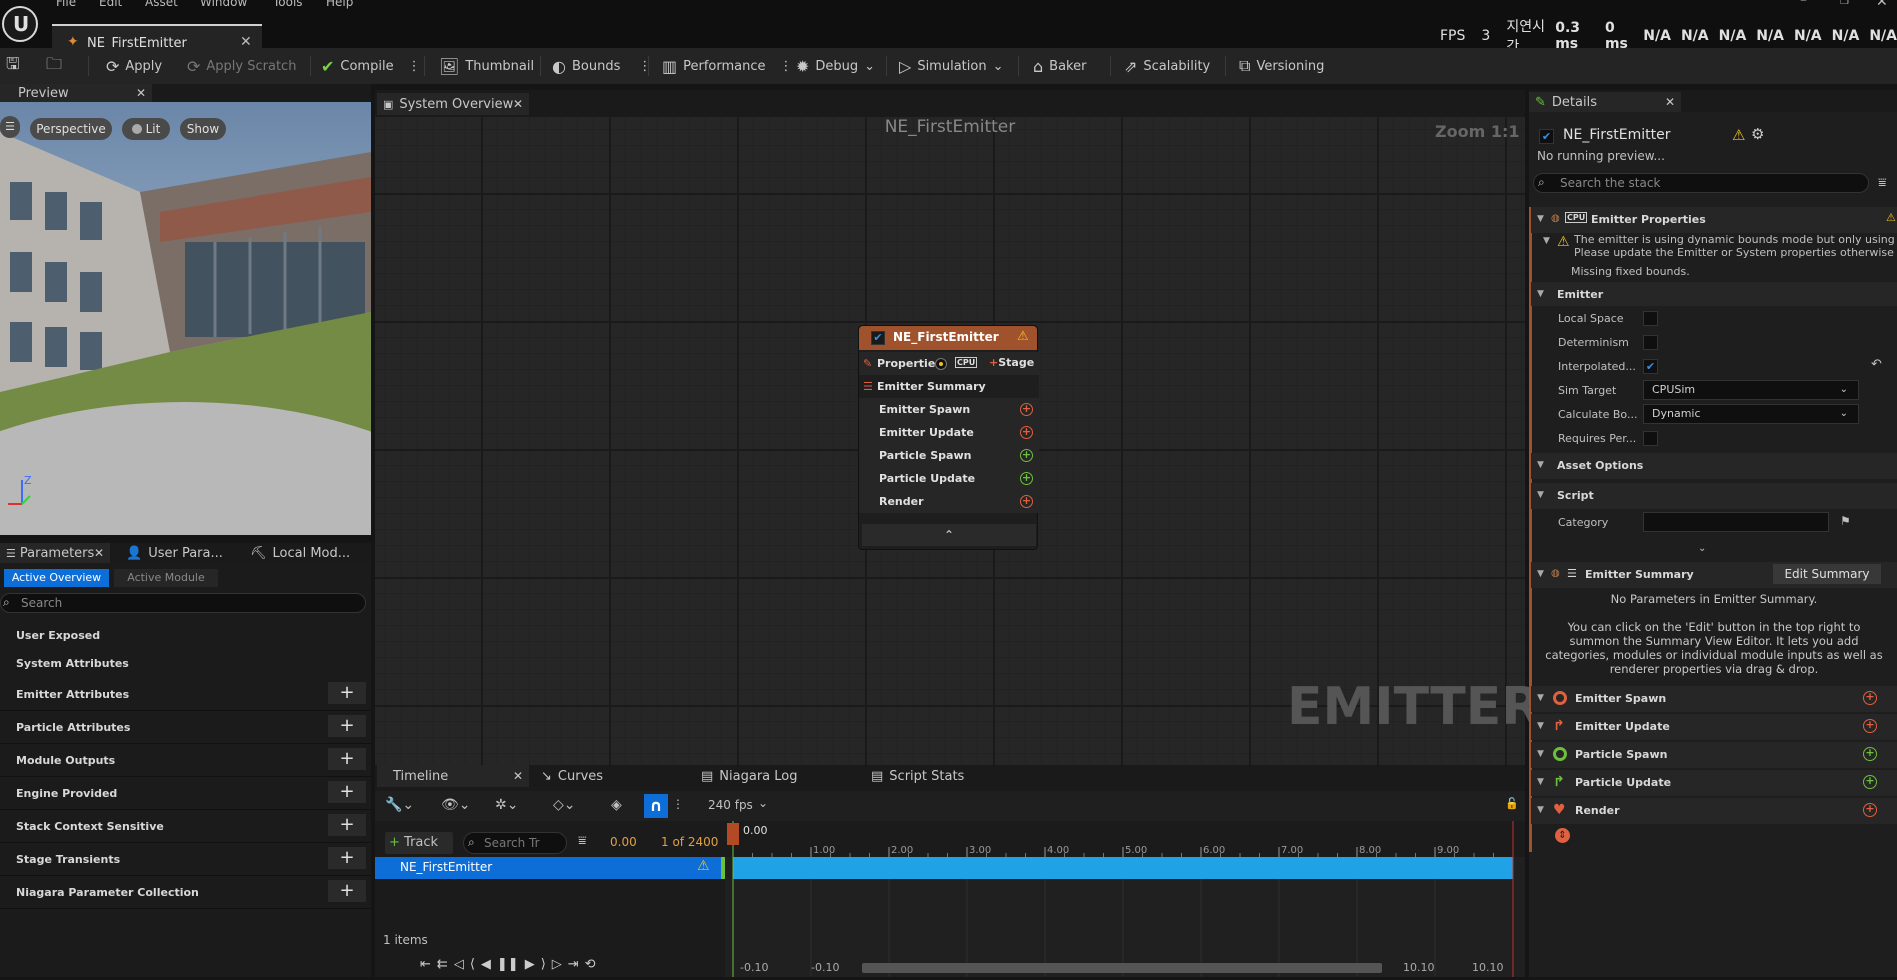 This screenshot has height=980, width=1897. What do you see at coordinates (949, 501) in the screenshot?
I see `node-stage-row: Render +` at bounding box center [949, 501].